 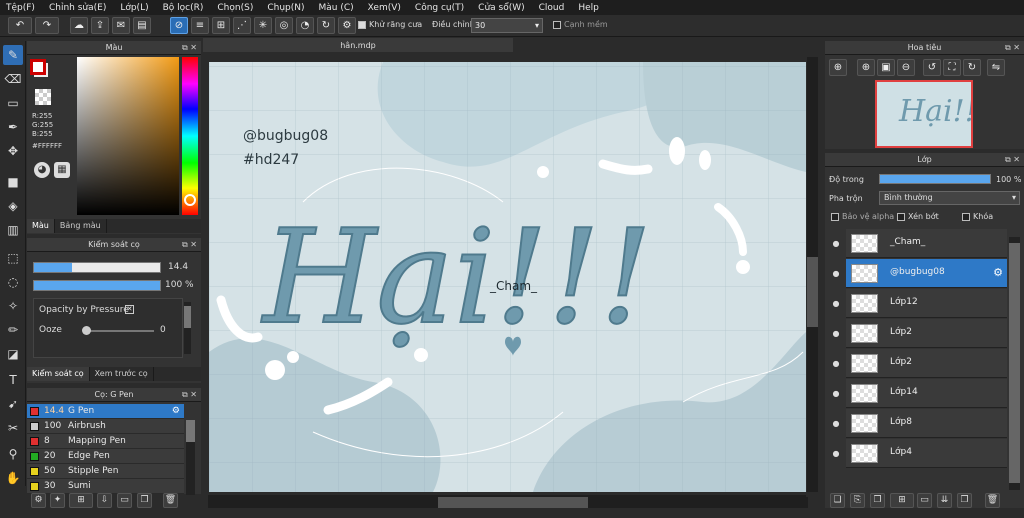 What do you see at coordinates (13, 103) in the screenshot?
I see `rect-select-tool-icon: ▭` at bounding box center [13, 103].